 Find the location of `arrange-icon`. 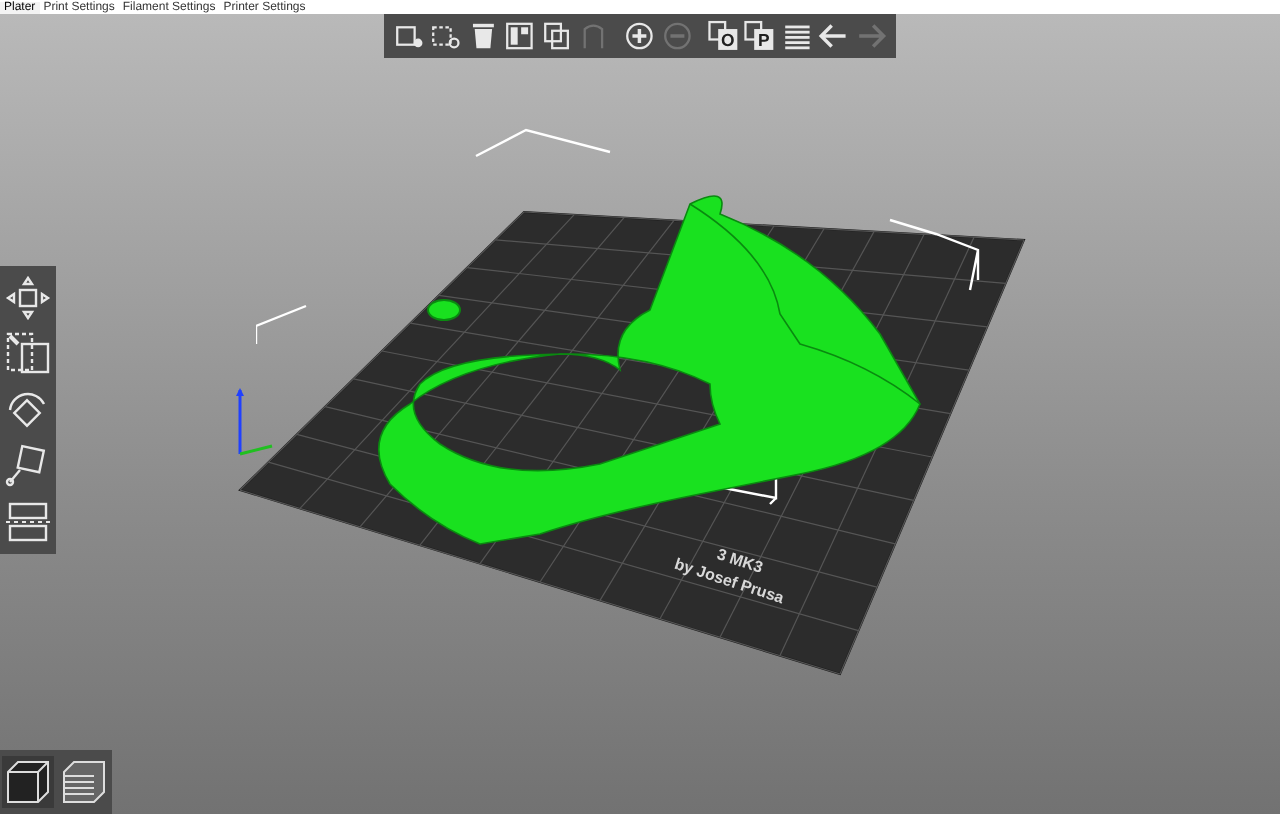

arrange-icon is located at coordinates (520, 36).